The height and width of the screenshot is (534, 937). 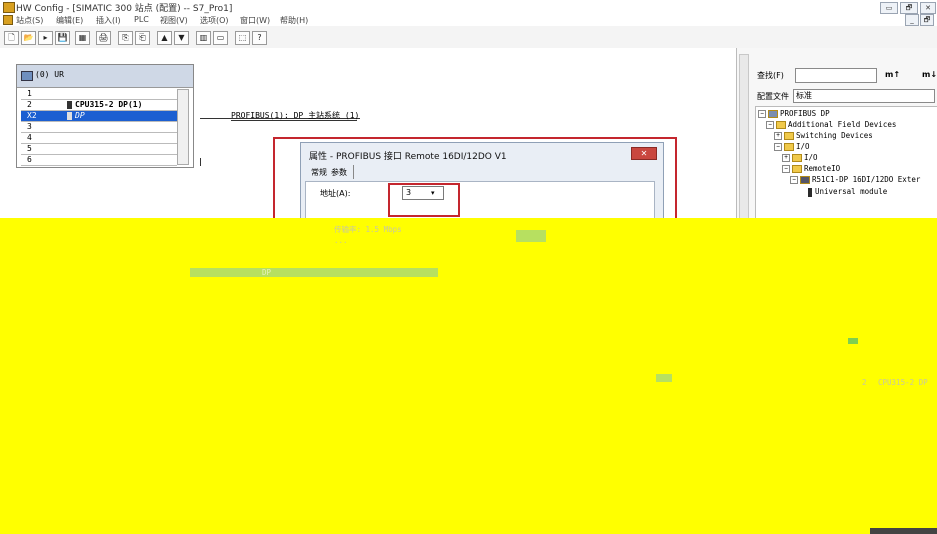 I want to click on slot-number: 3, so click(x=29, y=126).